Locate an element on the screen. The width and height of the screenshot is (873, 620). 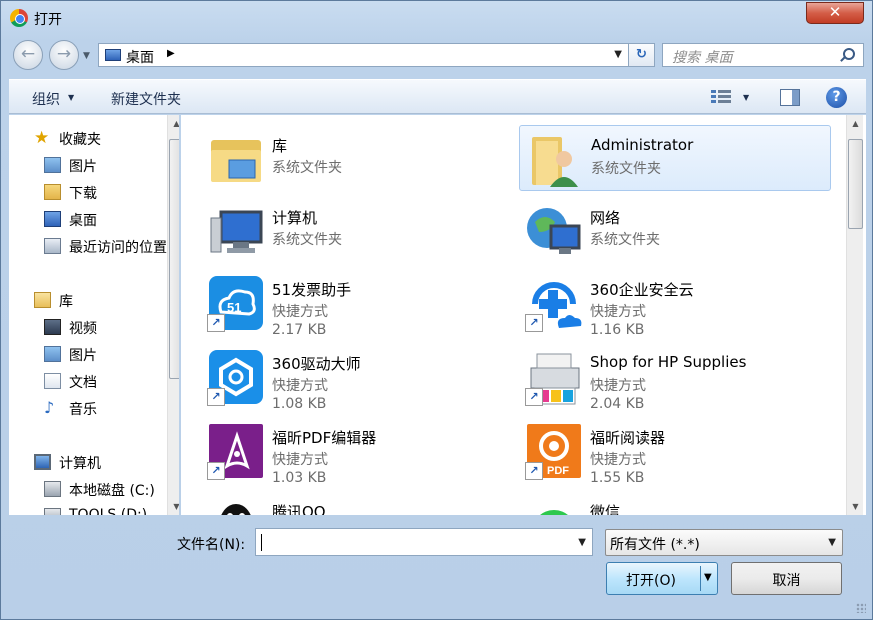
open-button-label: 打开(O) is located at coordinates (651, 581).